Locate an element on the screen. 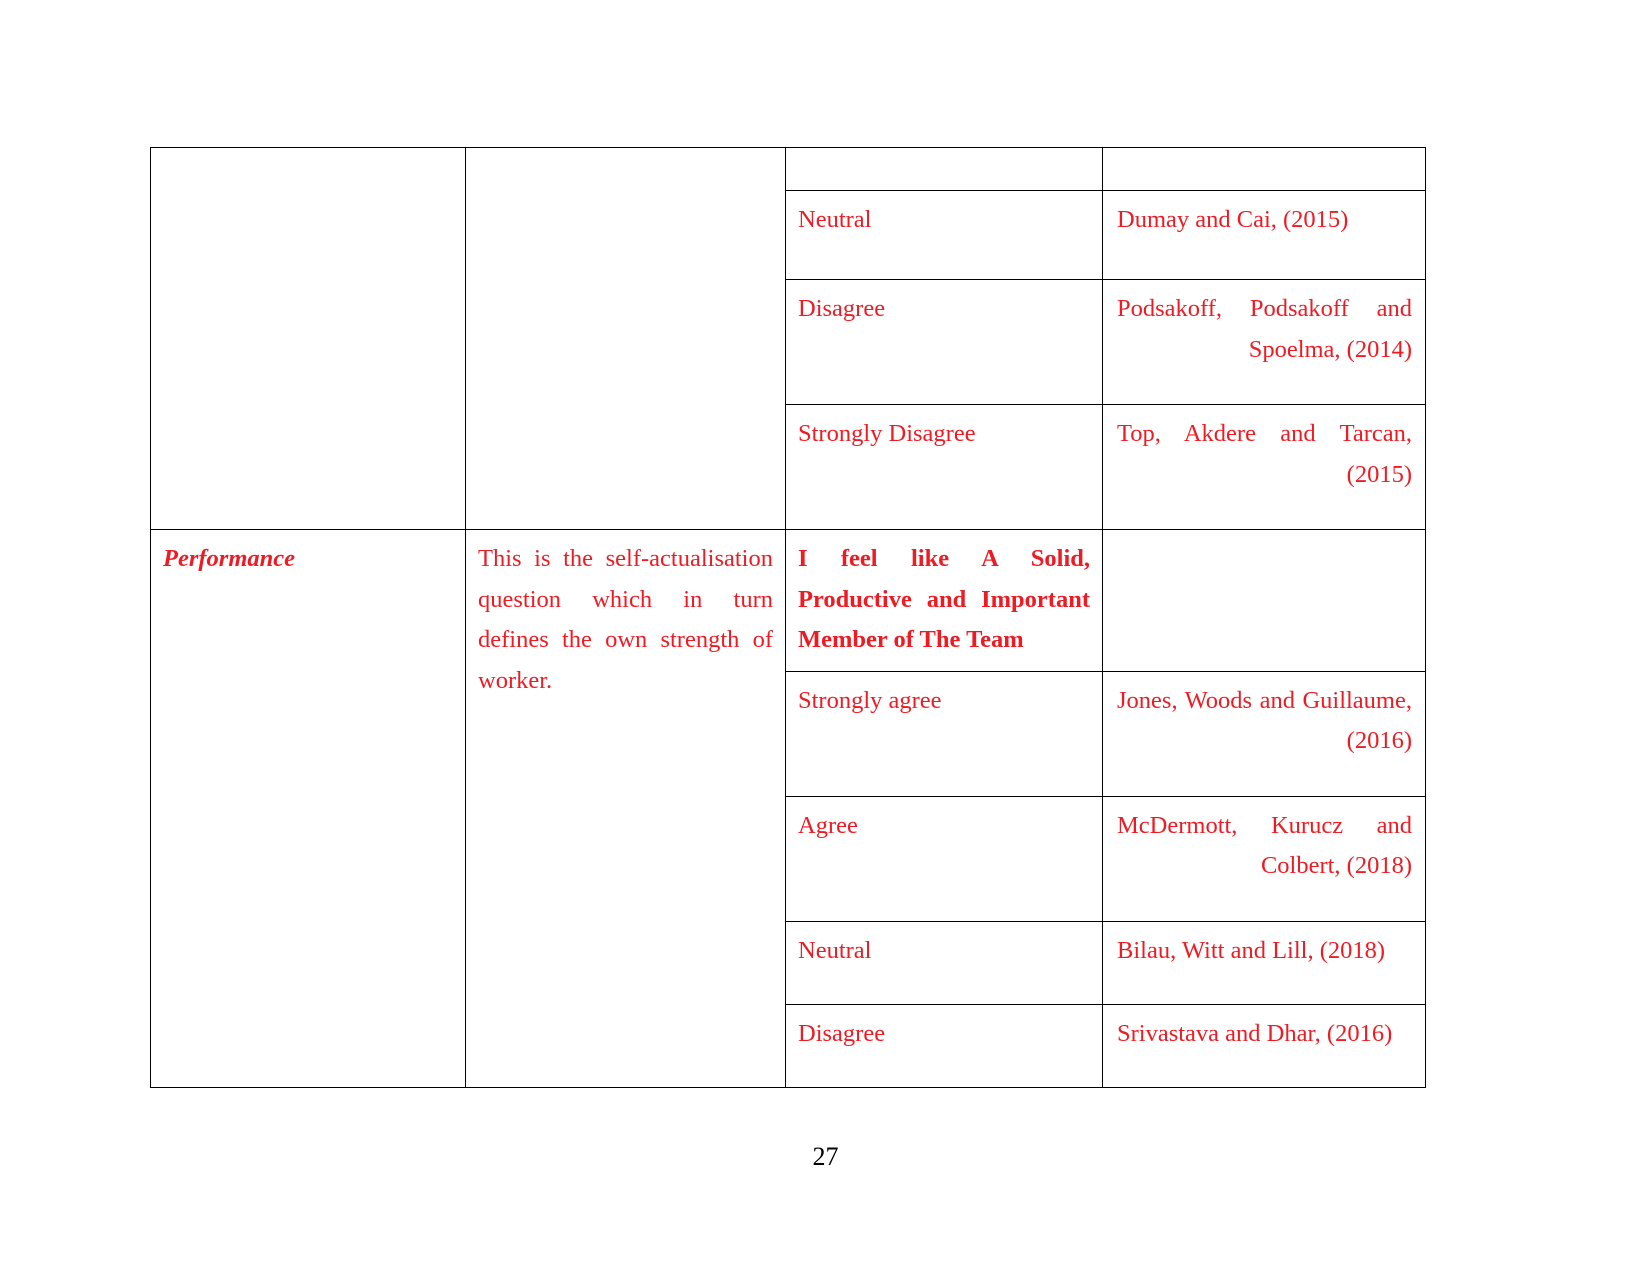 This screenshot has height=1275, width=1651. reference-text-disagree-2: Srivastava and Dhar, (2016) is located at coordinates (1255, 1033).